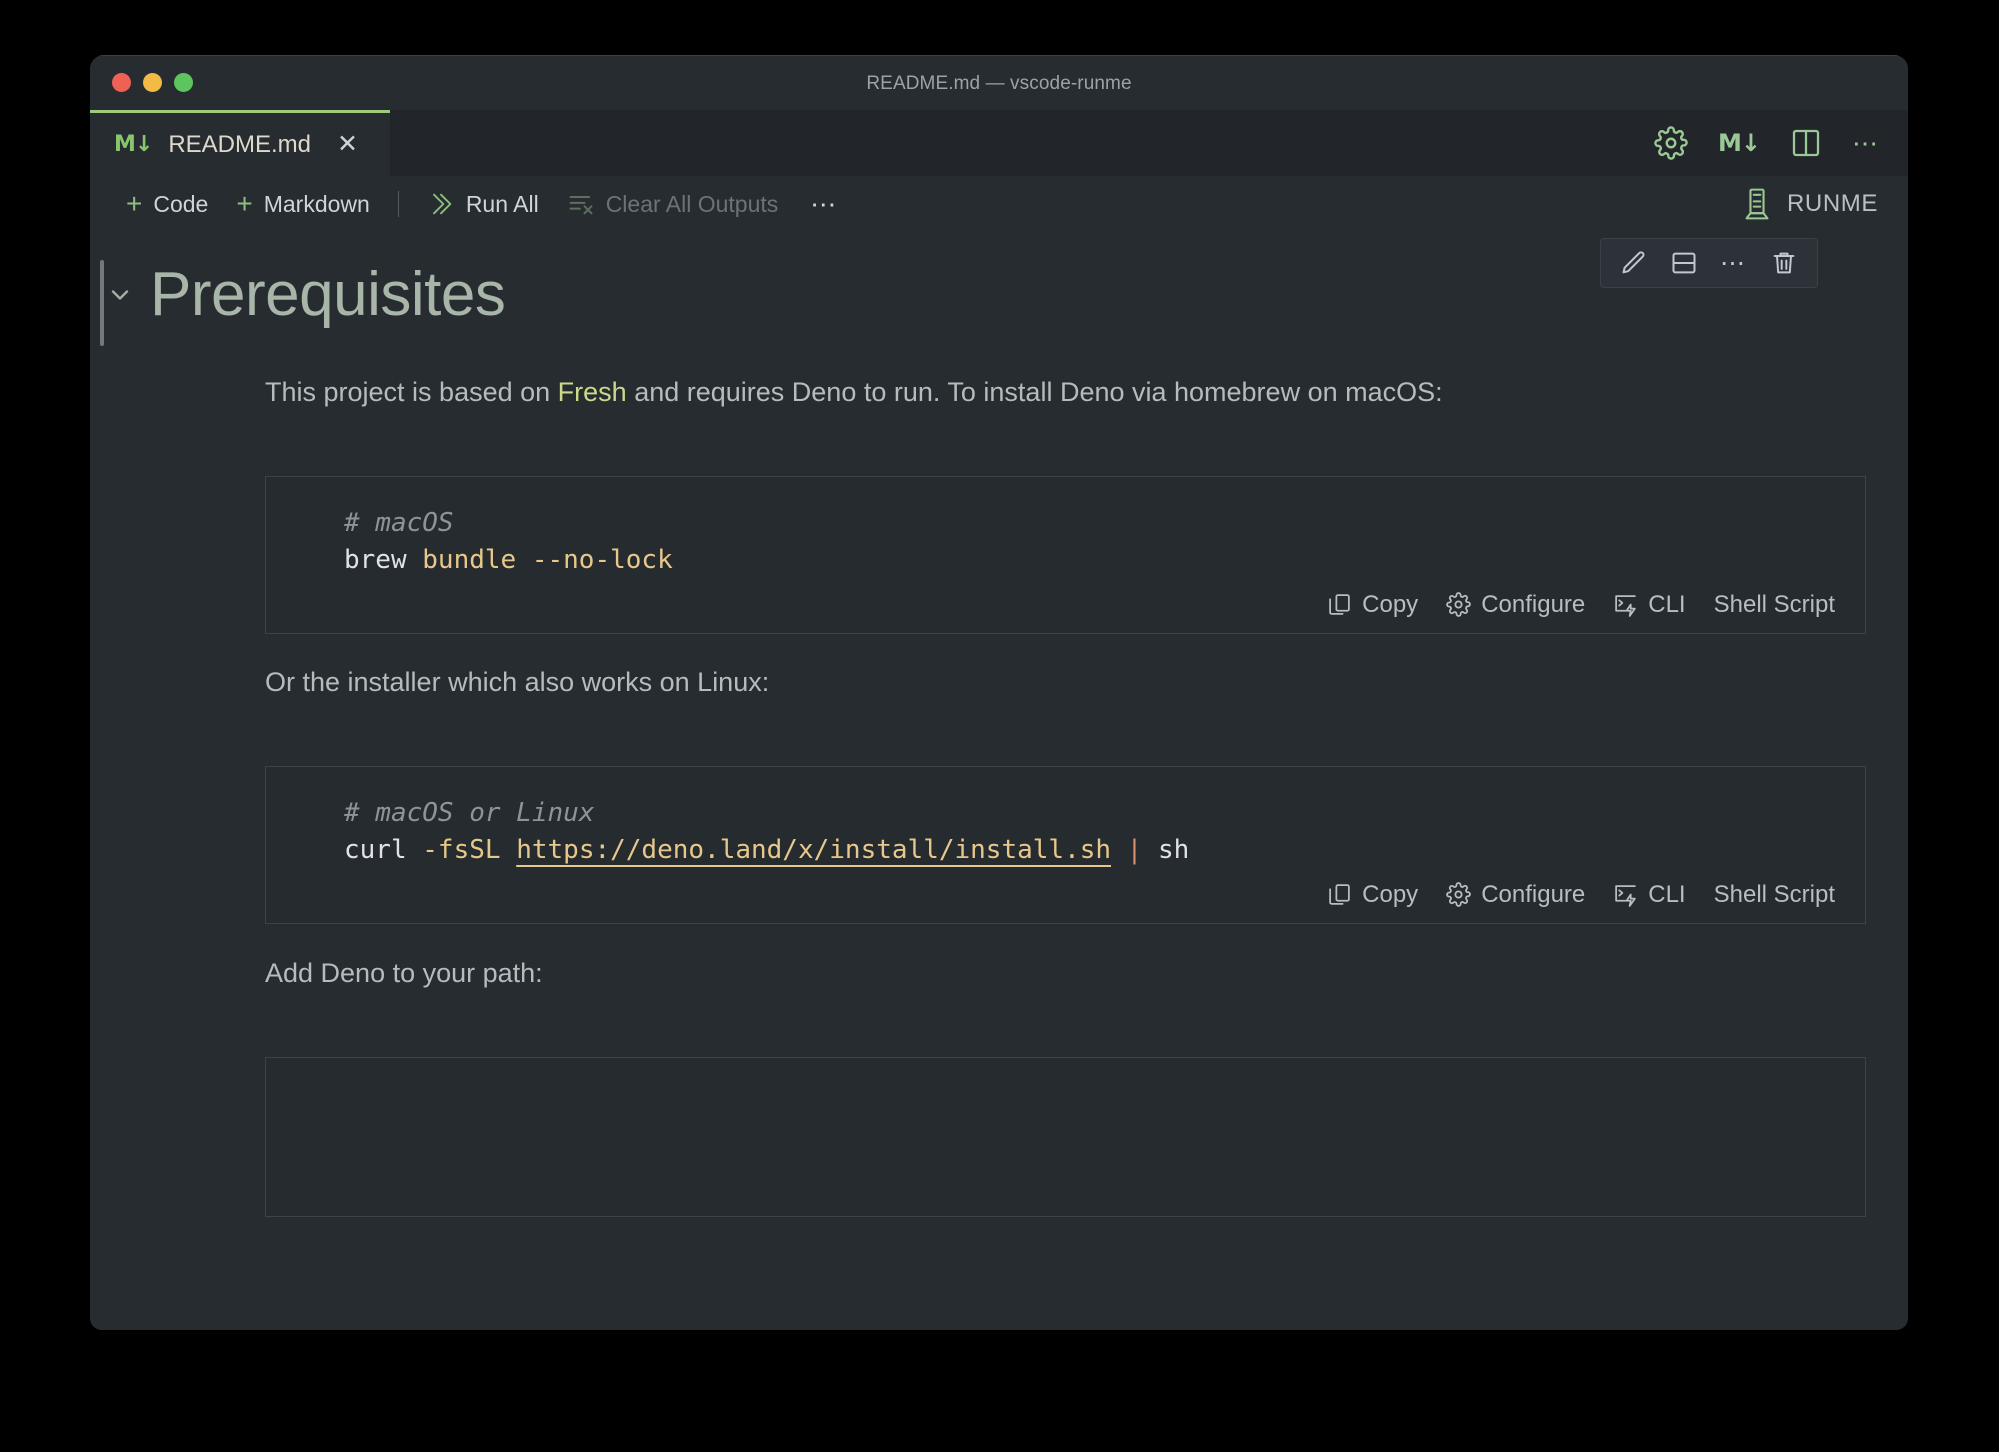  I want to click on code-cell-2-actions: Copy Configure CLI Shell Script, so click(1065, 896).